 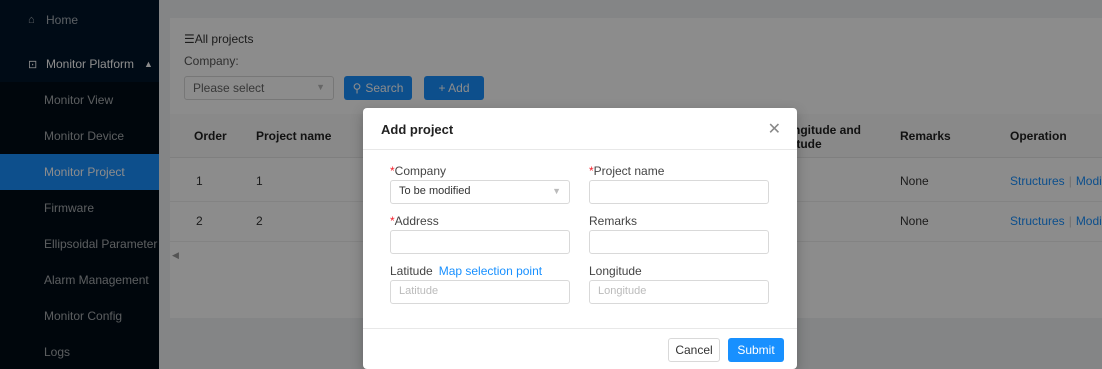 I want to click on longitude-label: Longitude, so click(x=615, y=271).